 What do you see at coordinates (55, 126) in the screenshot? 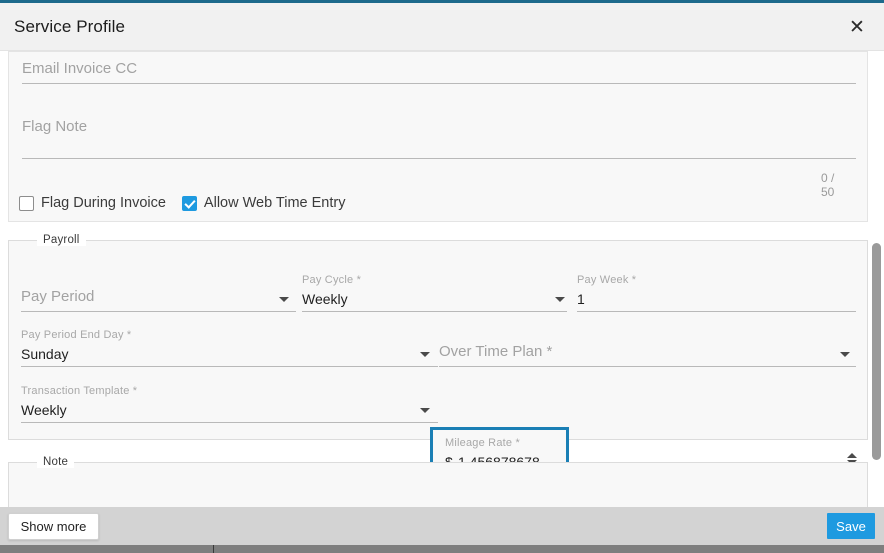
I see `flag-note-placeholder: Flag Note` at bounding box center [55, 126].